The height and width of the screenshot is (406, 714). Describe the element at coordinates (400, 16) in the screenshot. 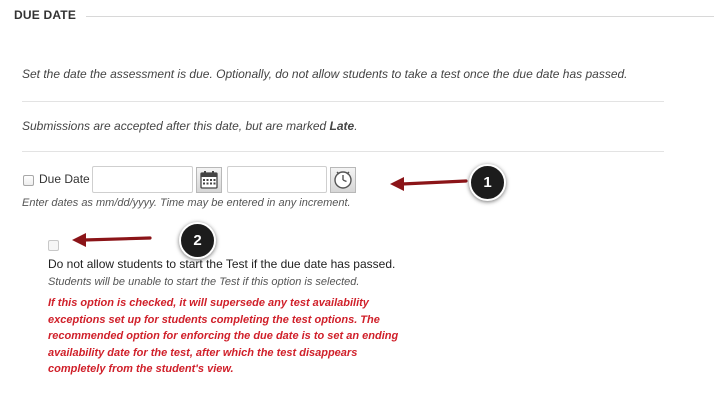

I see `section-divider` at that location.